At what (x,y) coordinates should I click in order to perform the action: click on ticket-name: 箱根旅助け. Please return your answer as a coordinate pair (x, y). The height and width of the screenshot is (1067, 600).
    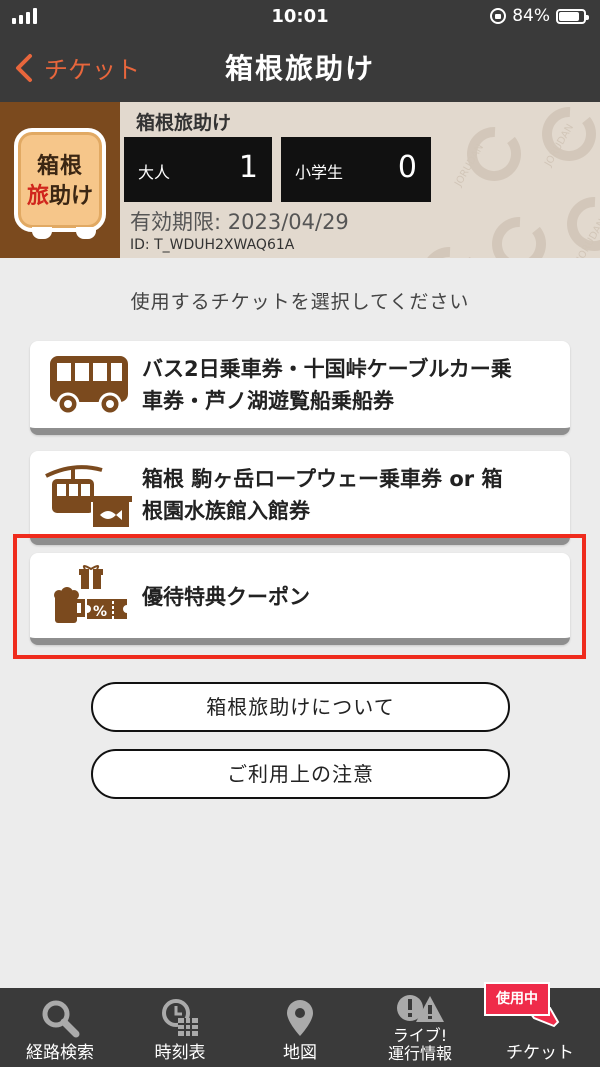
    Looking at the image, I should click on (184, 123).